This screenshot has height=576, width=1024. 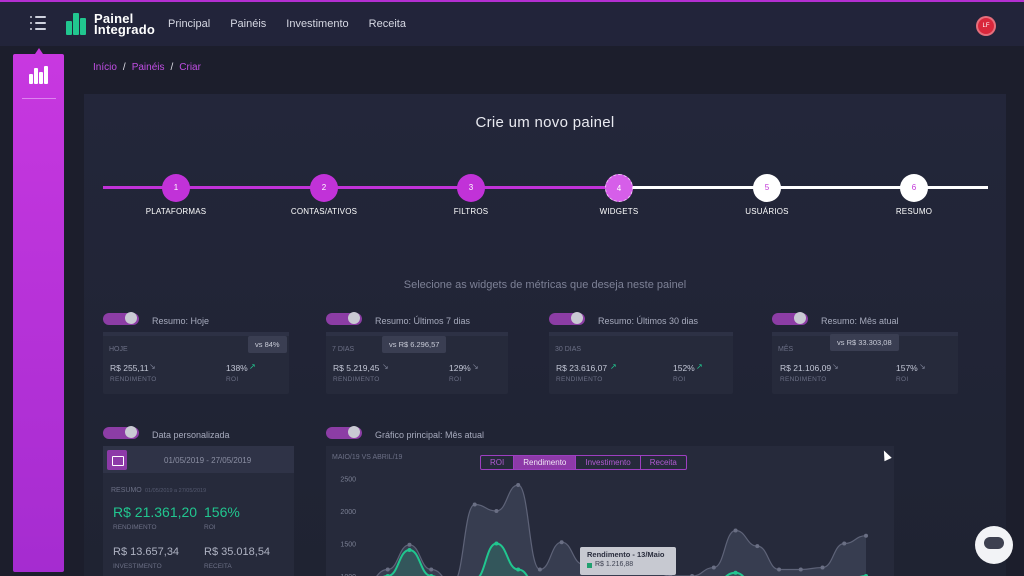 I want to click on widget-7d-title: Resumo: Últimos 7 dias, so click(x=423, y=321).